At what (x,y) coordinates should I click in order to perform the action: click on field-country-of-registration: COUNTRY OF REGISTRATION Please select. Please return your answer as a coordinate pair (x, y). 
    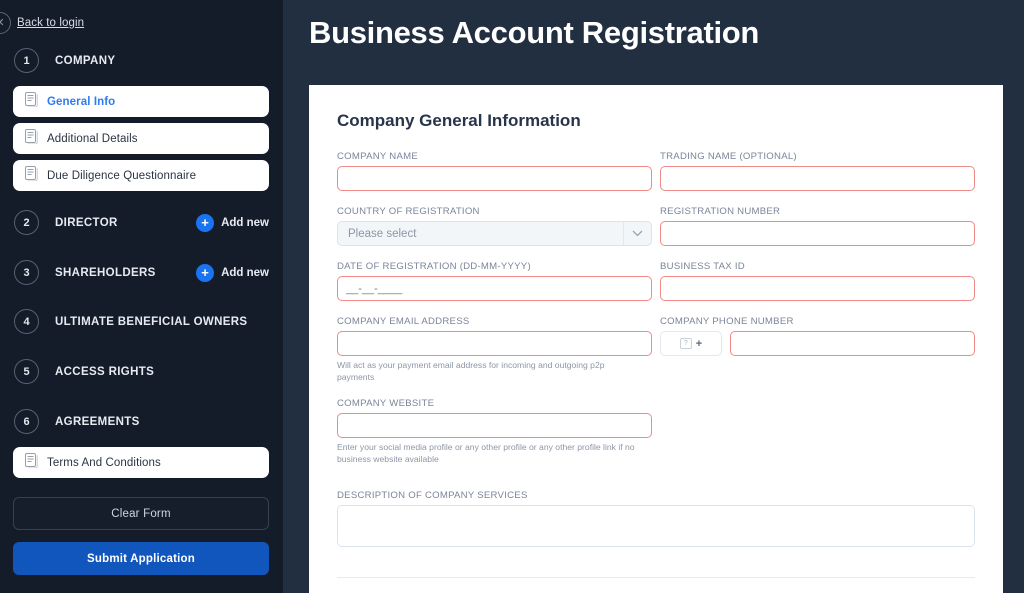
    Looking at the image, I should click on (494, 226).